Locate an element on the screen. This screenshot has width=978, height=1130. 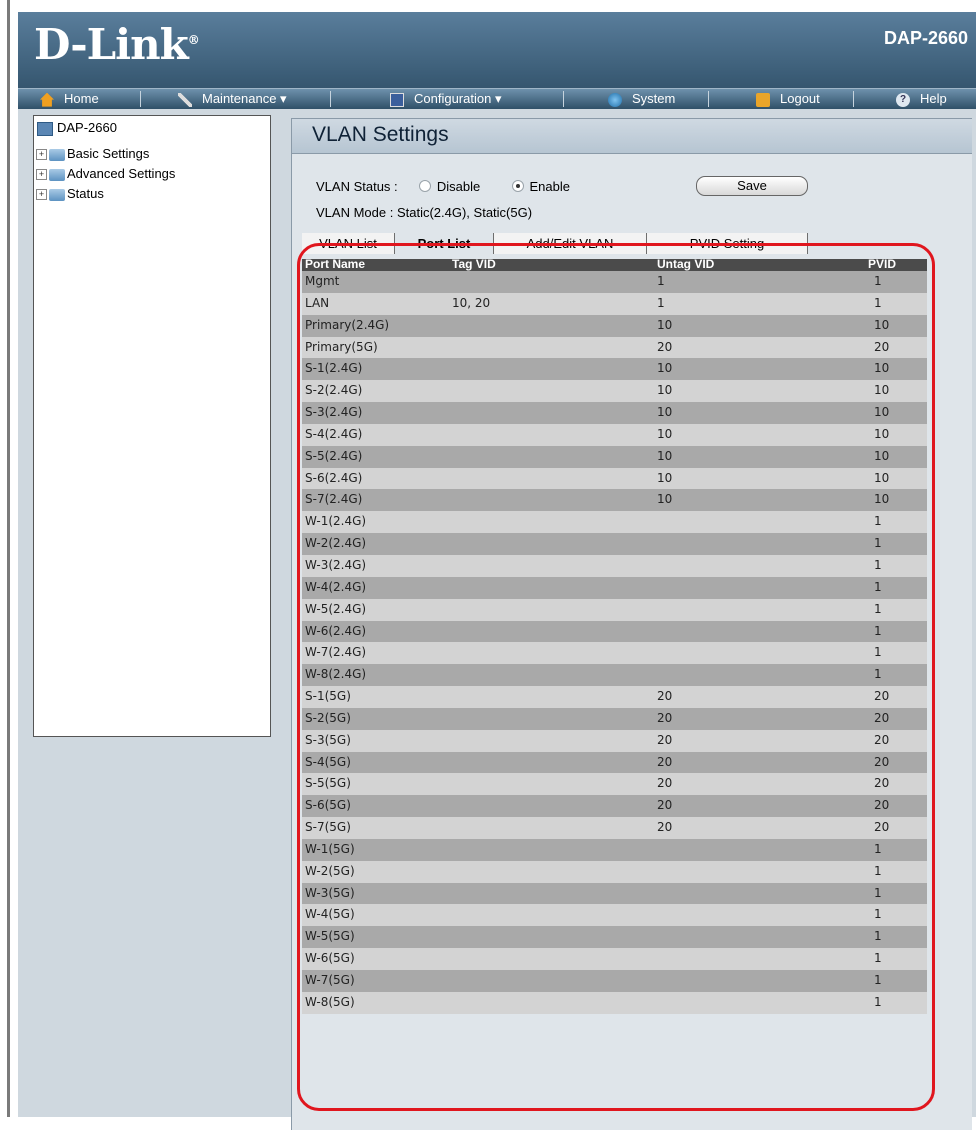
port-name-cell: W-7(2.4G) is located at coordinates (336, 652).